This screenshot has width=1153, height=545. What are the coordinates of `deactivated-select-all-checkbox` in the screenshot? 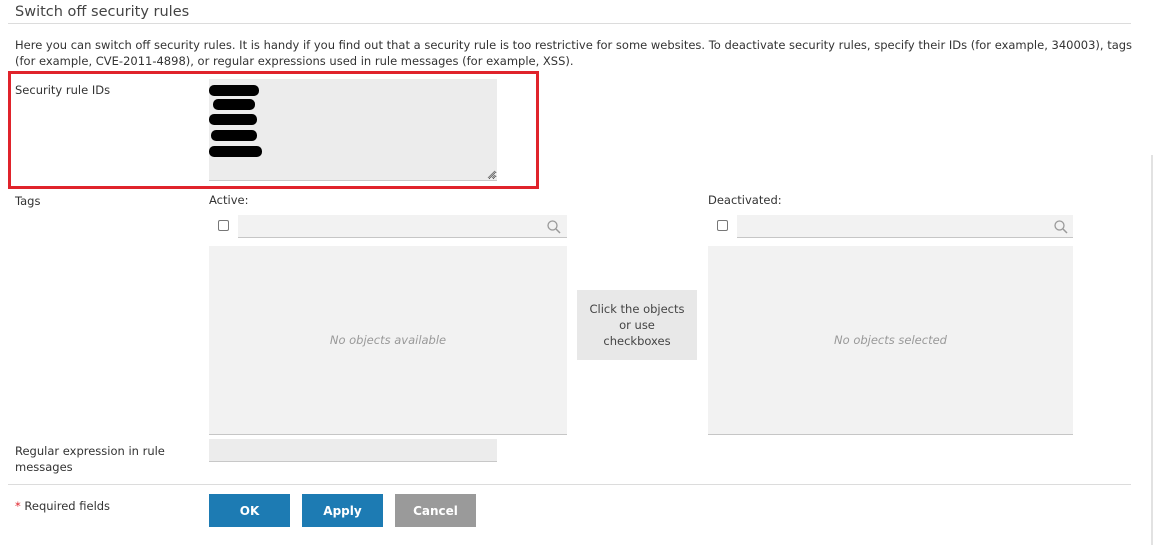 It's located at (722, 225).